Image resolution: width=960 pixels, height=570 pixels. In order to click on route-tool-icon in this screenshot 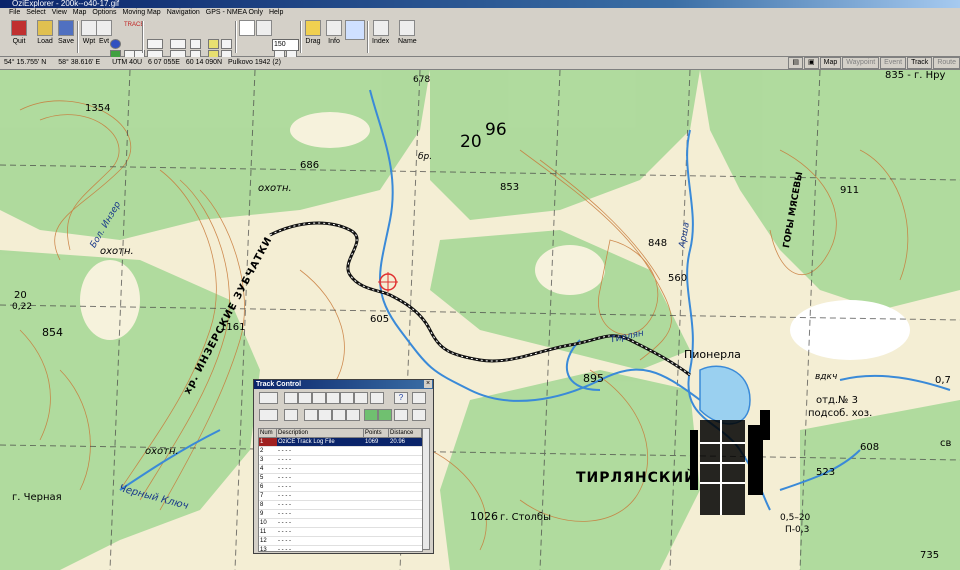, I will do `click(178, 44)`.